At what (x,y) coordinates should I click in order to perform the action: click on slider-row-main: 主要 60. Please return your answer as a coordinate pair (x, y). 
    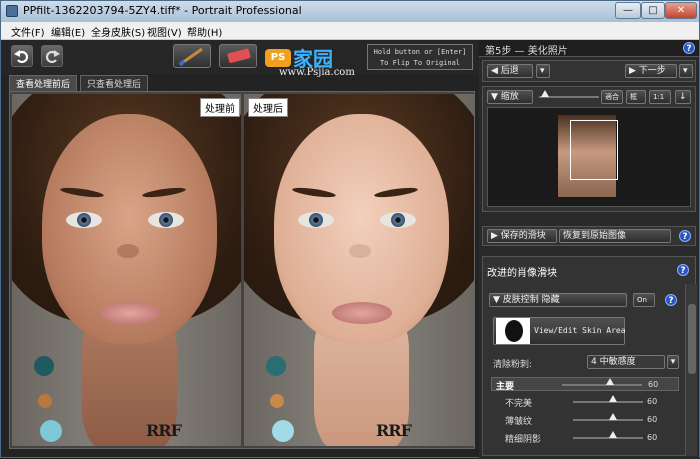
    Looking at the image, I should click on (585, 384).